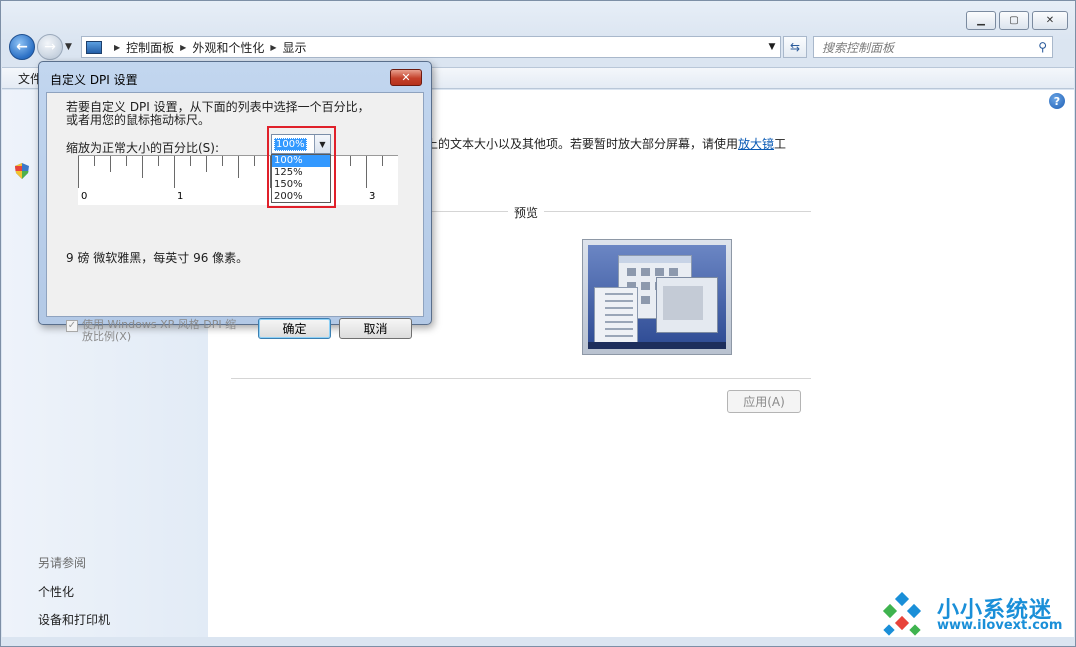  What do you see at coordinates (657, 345) in the screenshot?
I see `preview-taskbar` at bounding box center [657, 345].